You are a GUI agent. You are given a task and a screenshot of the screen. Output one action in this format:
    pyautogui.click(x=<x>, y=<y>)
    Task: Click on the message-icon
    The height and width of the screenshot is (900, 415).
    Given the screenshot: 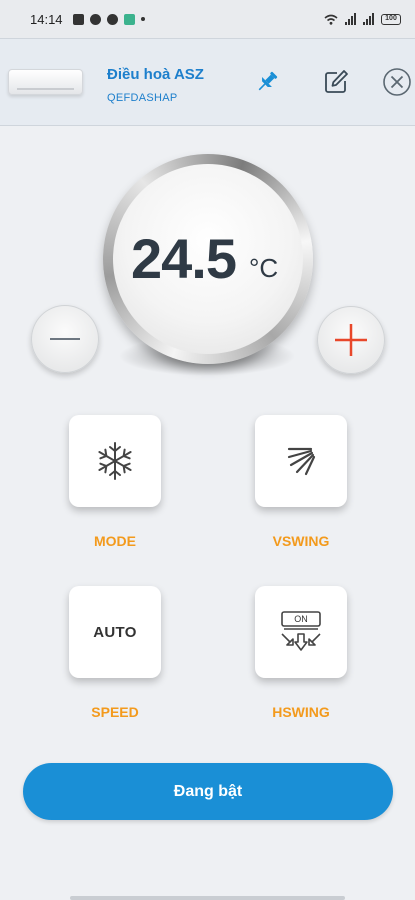 What is the action you would take?
    pyautogui.click(x=78, y=19)
    